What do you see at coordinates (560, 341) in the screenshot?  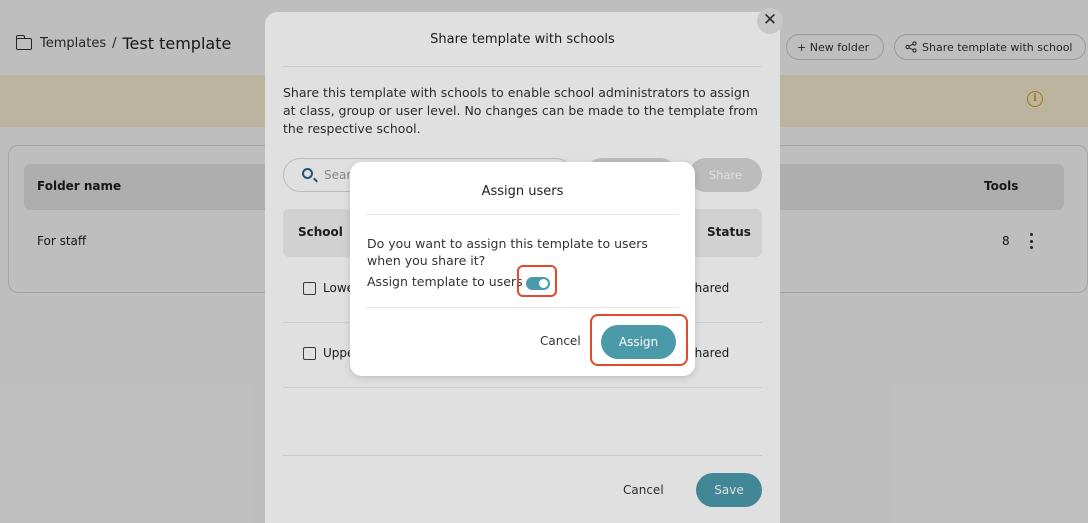 I see `dialog-cancel-button: Cancel` at bounding box center [560, 341].